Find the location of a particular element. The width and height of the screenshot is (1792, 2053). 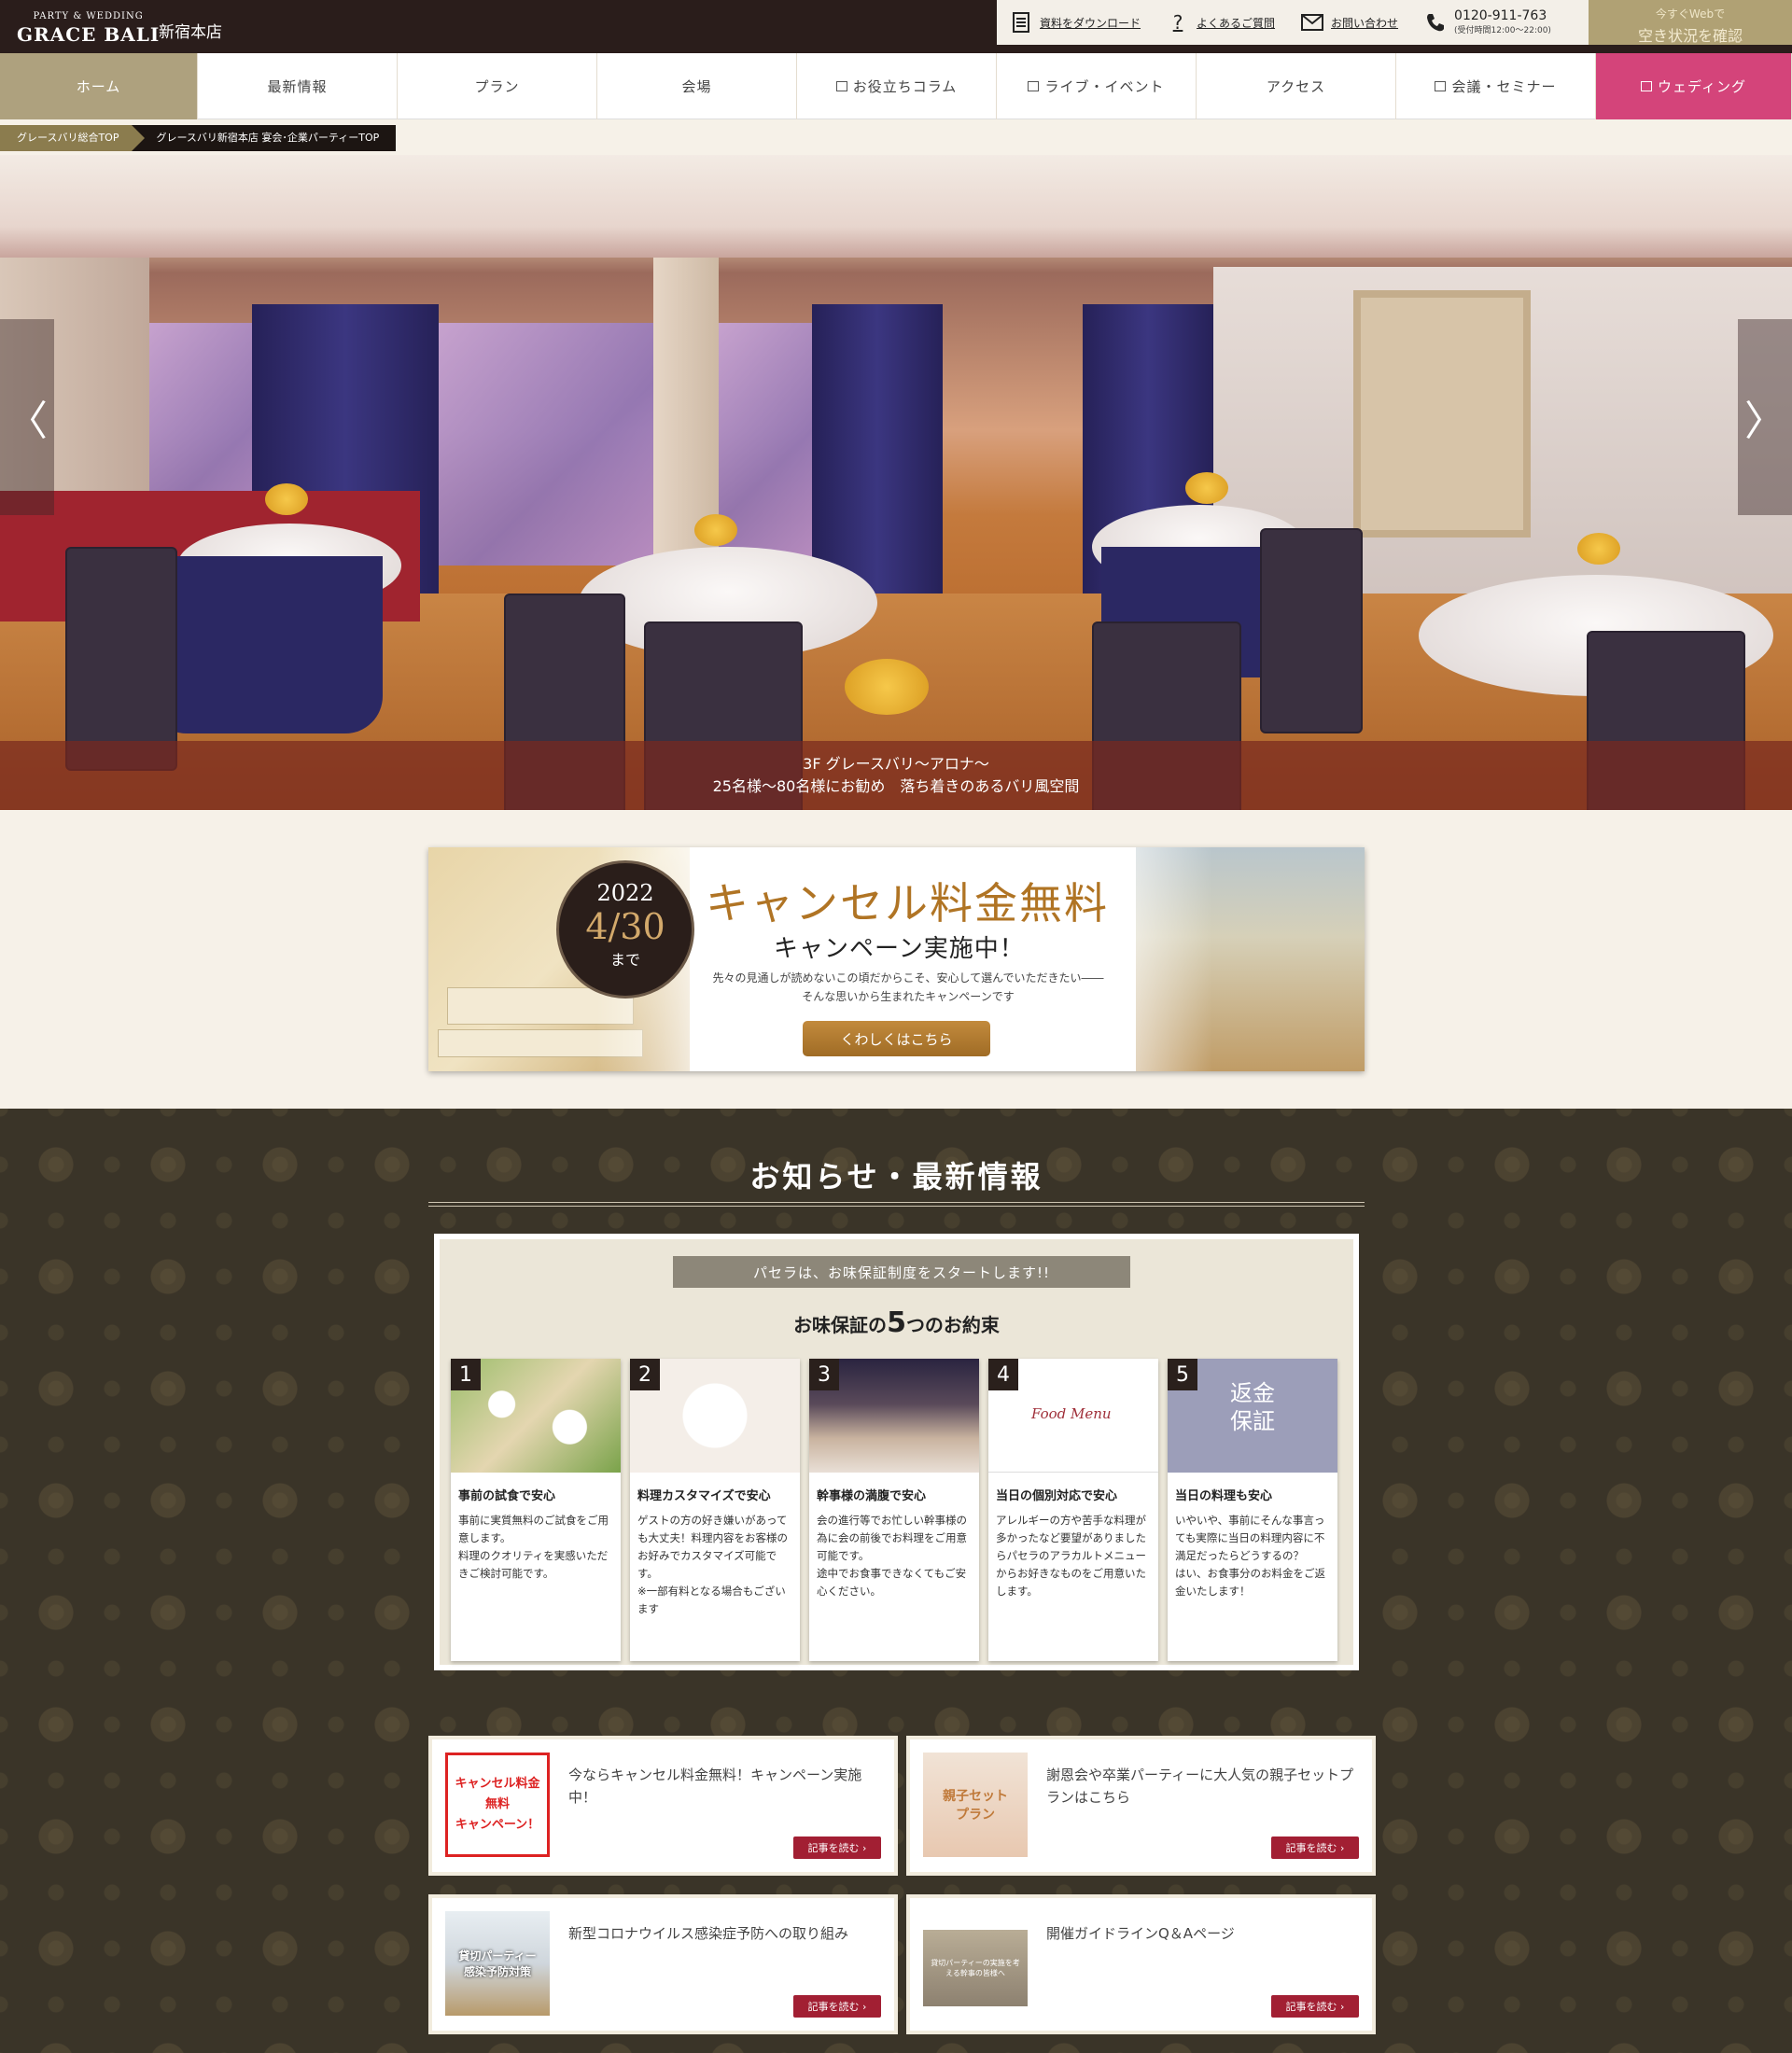

campaign-body-line2: そんな思いから生まれたキャンペーンです is located at coordinates (908, 996).